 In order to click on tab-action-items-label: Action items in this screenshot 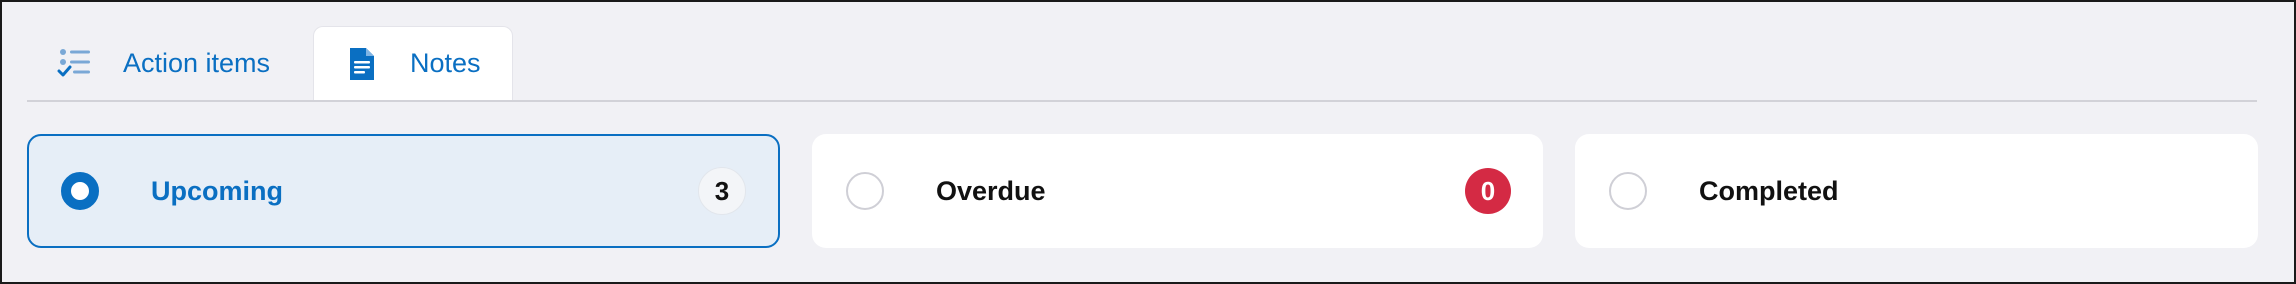, I will do `click(197, 62)`.